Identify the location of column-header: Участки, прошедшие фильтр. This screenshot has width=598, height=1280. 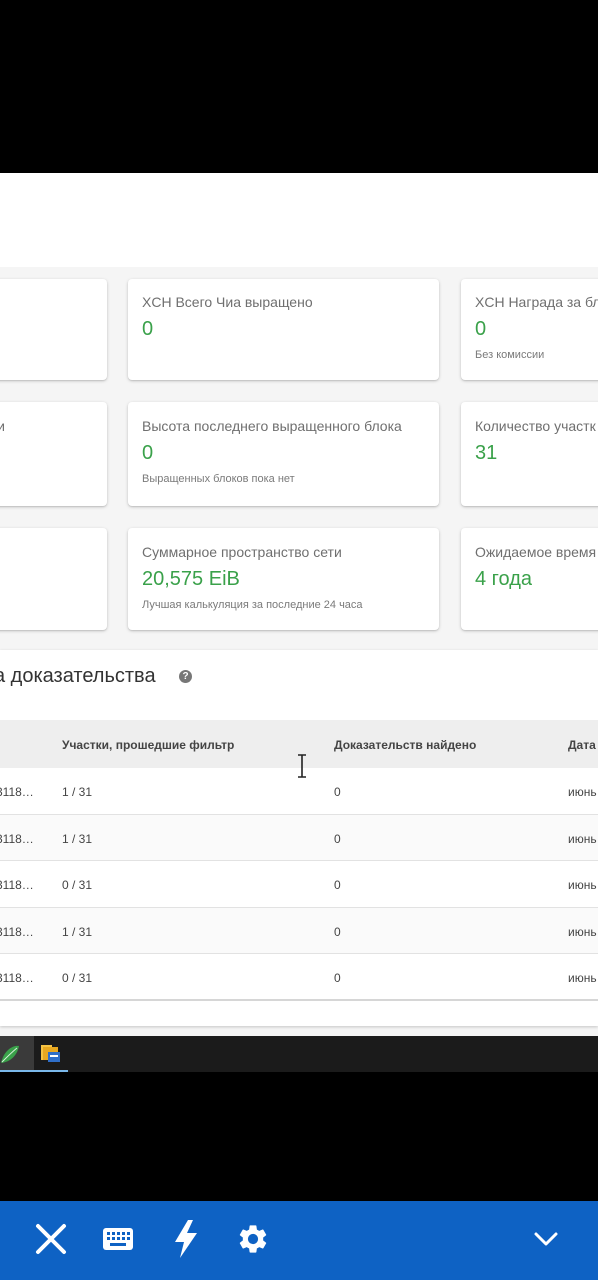
(148, 745).